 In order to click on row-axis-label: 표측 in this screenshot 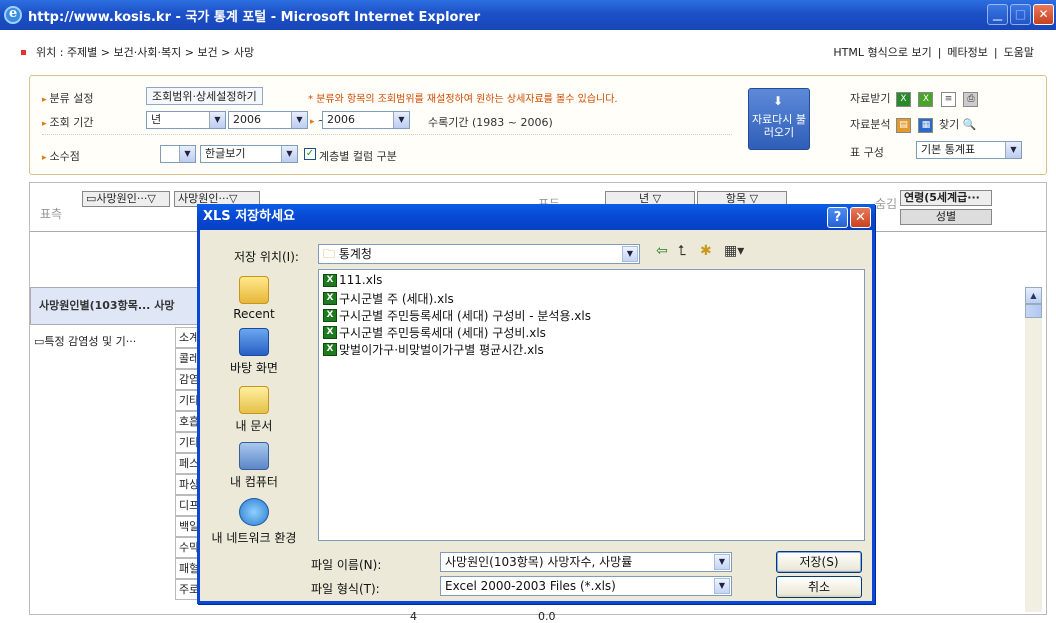, I will do `click(51, 214)`.